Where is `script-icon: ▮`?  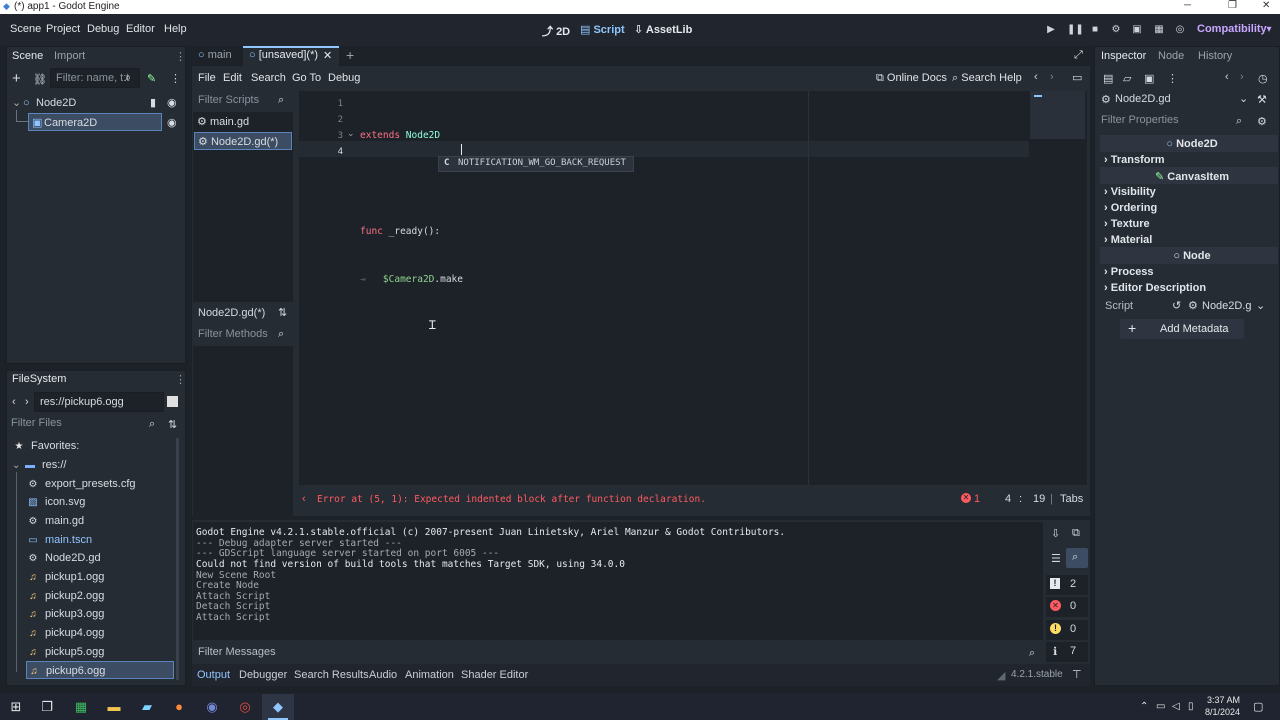
script-icon: ▮ is located at coordinates (153, 103).